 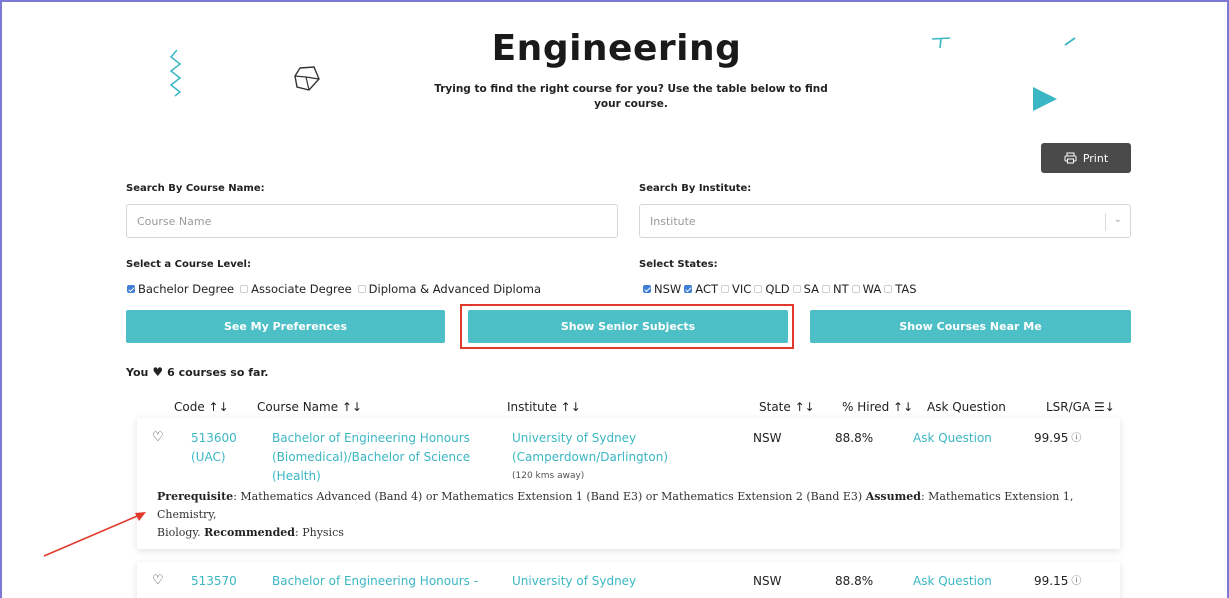 I want to click on print-button-label: Print, so click(x=1095, y=158).